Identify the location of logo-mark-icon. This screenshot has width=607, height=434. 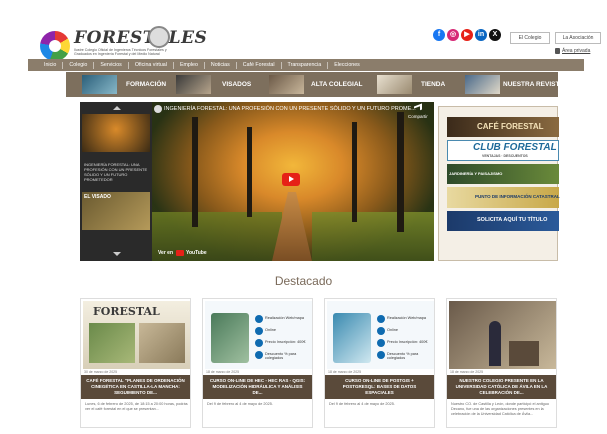
(55, 46).